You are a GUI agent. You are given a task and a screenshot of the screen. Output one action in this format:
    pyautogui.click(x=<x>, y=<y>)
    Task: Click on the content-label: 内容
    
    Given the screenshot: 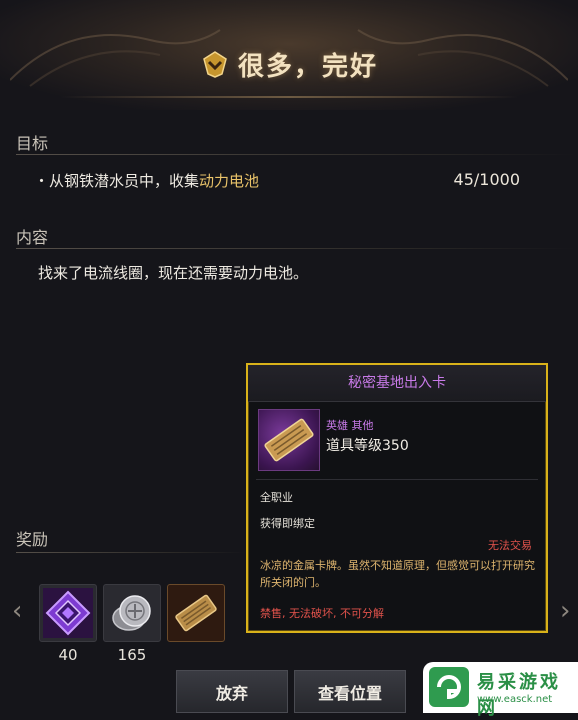 What is the action you would take?
    pyautogui.click(x=32, y=237)
    